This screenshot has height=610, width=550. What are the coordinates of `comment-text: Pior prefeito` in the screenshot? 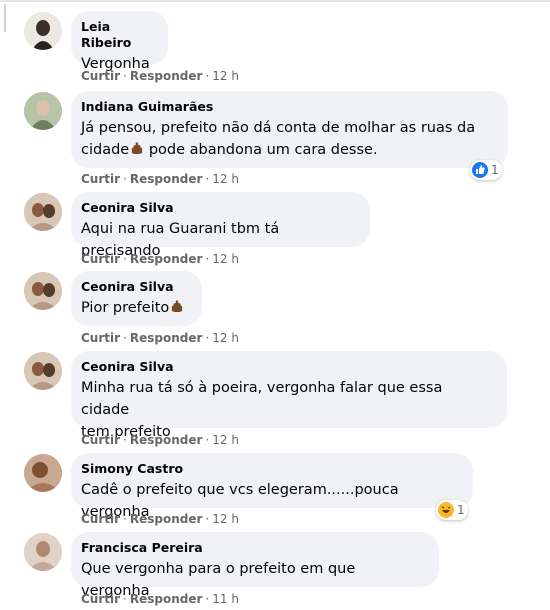 It's located at (135, 308).